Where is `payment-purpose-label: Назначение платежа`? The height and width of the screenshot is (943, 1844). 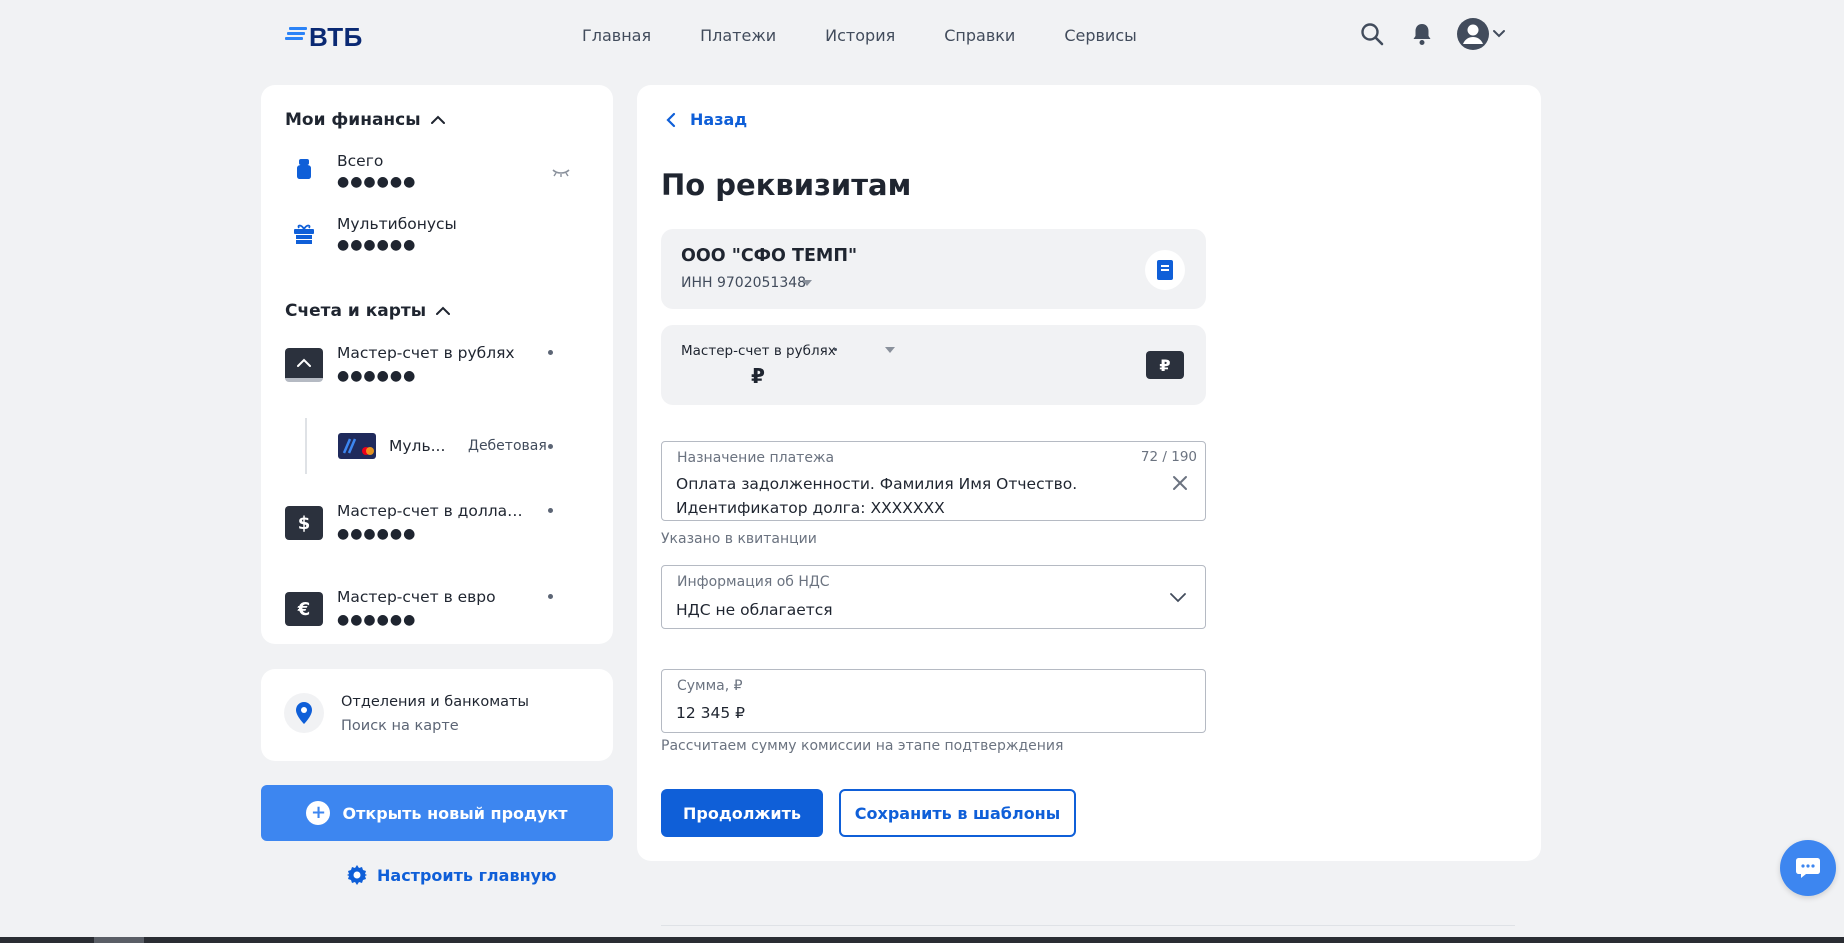 payment-purpose-label: Назначение платежа is located at coordinates (756, 458).